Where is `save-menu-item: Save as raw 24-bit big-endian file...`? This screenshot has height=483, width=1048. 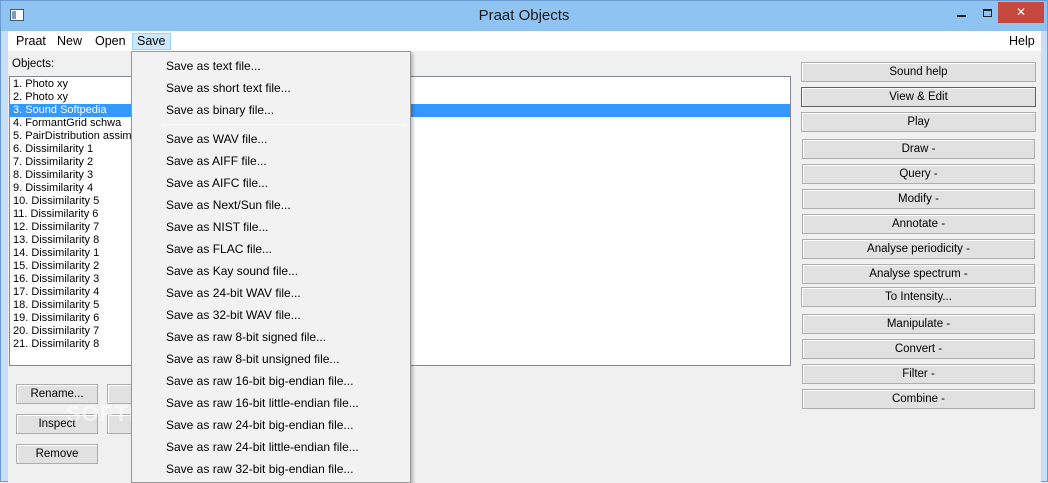
save-menu-item: Save as raw 24-bit big-endian file... is located at coordinates (271, 425).